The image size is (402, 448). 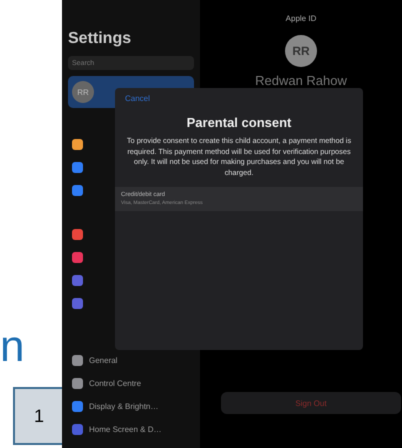 What do you see at coordinates (239, 122) in the screenshot?
I see `dialog-title: Parental consent` at bounding box center [239, 122].